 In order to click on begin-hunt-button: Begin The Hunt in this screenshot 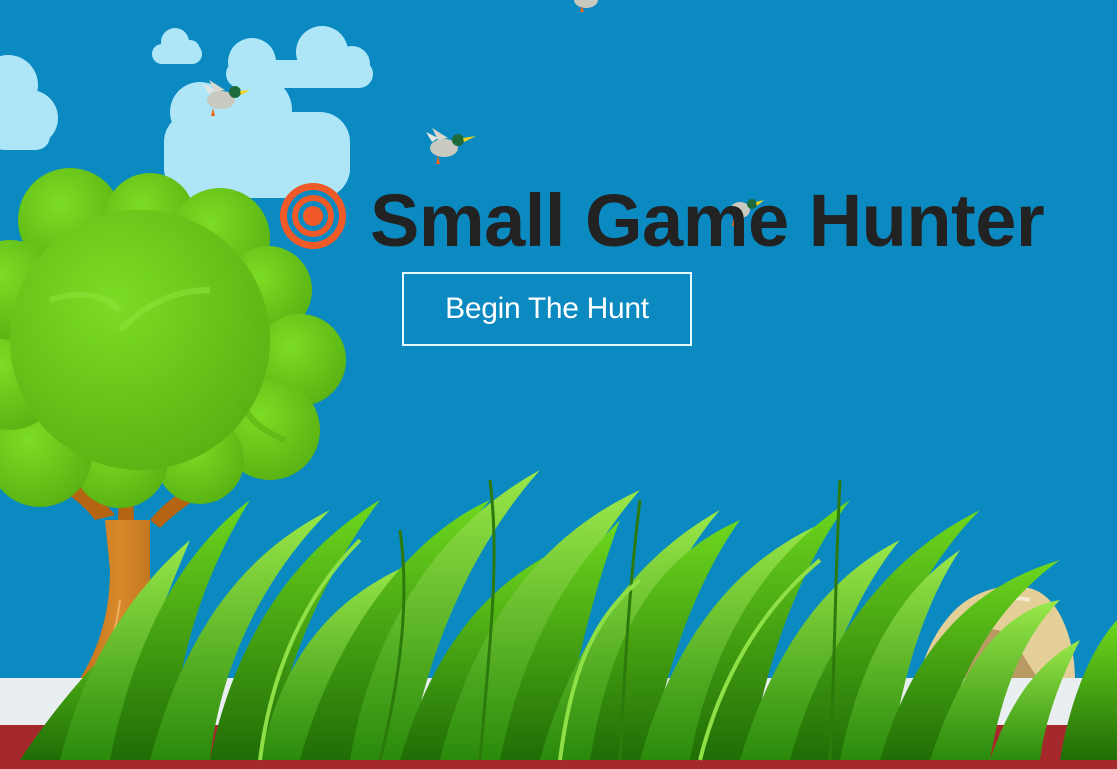, I will do `click(547, 309)`.